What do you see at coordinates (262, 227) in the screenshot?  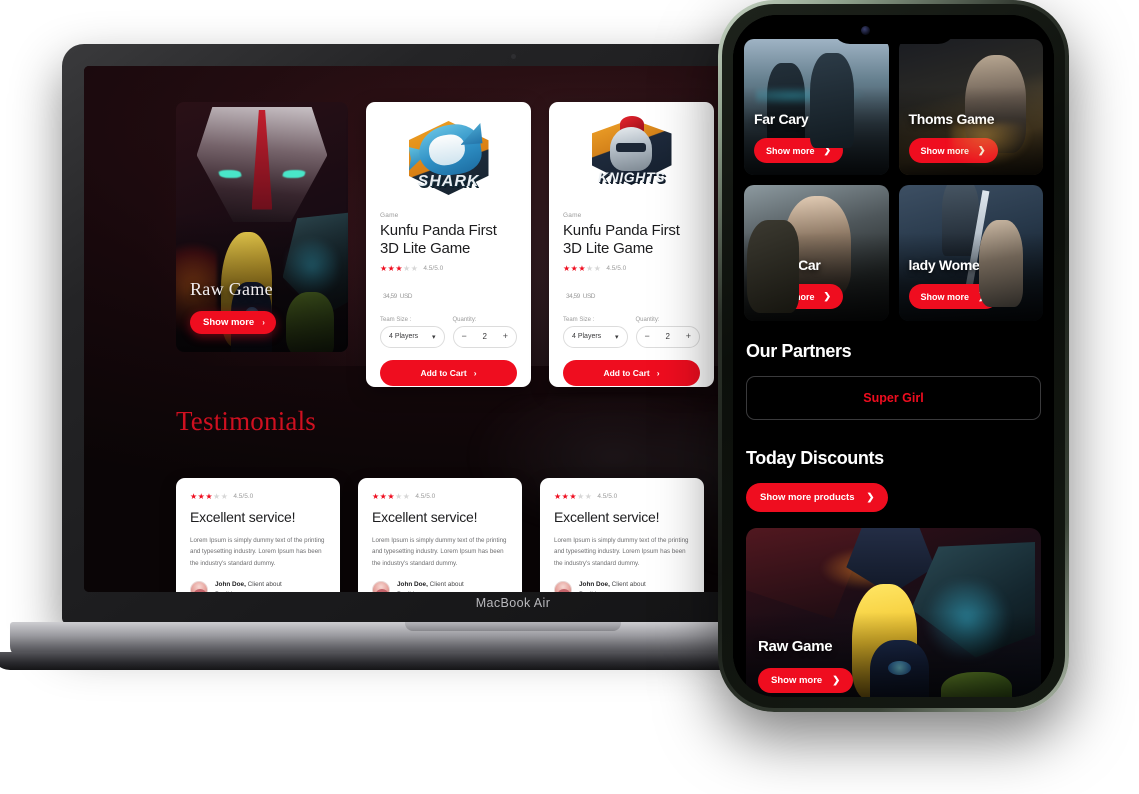 I see `hero-game-card: Raw Game Show more ›` at bounding box center [262, 227].